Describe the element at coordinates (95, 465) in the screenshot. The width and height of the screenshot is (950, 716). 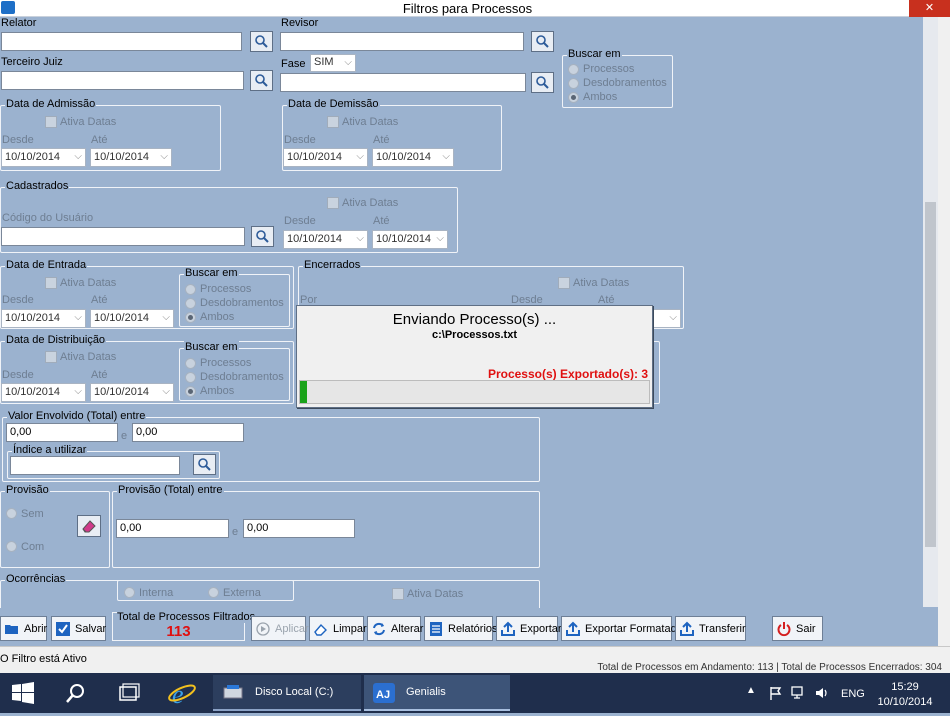
I see `indice-input` at that location.